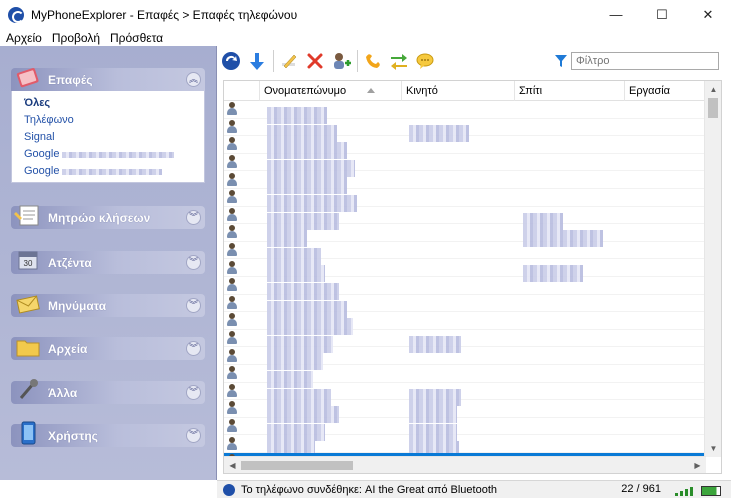 This screenshot has height=498, width=731. I want to click on battery-icon, so click(711, 491).